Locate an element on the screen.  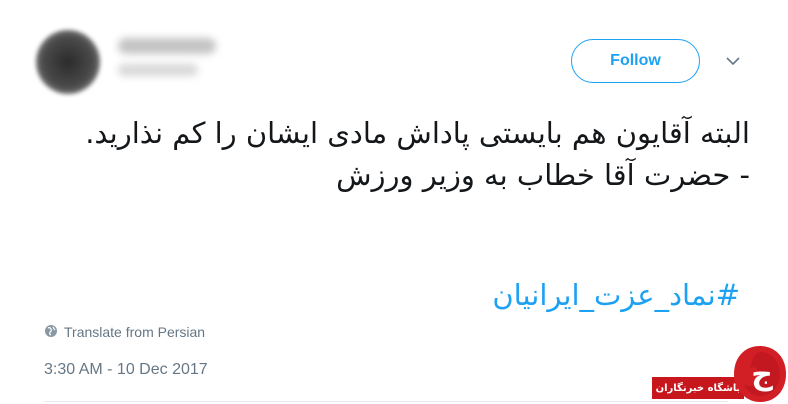
translate-link: Translate from Persian is located at coordinates (124, 332).